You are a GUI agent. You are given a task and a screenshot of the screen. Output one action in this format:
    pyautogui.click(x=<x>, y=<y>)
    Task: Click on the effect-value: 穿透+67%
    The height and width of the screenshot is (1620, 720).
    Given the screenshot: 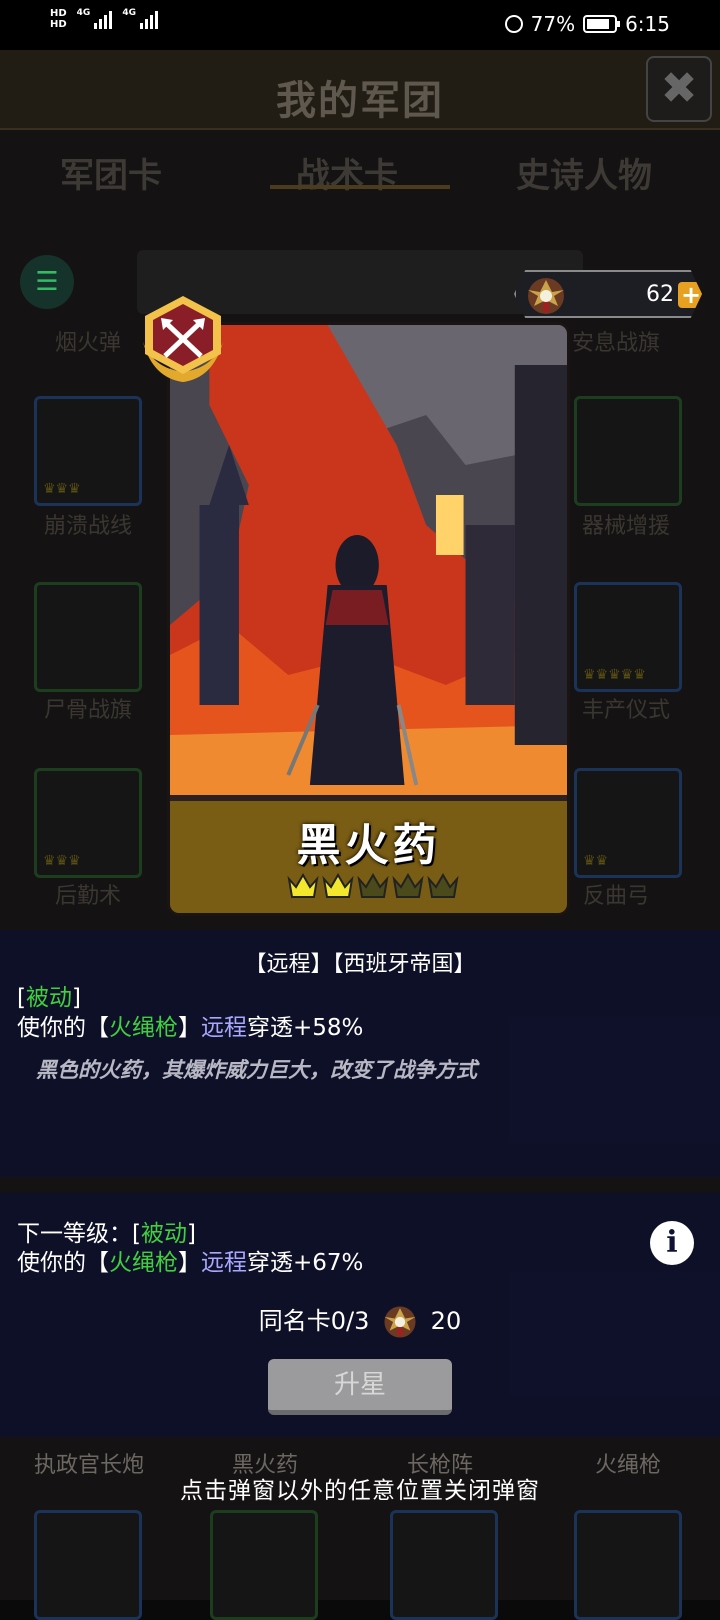 What is the action you would take?
    pyautogui.click(x=305, y=1263)
    